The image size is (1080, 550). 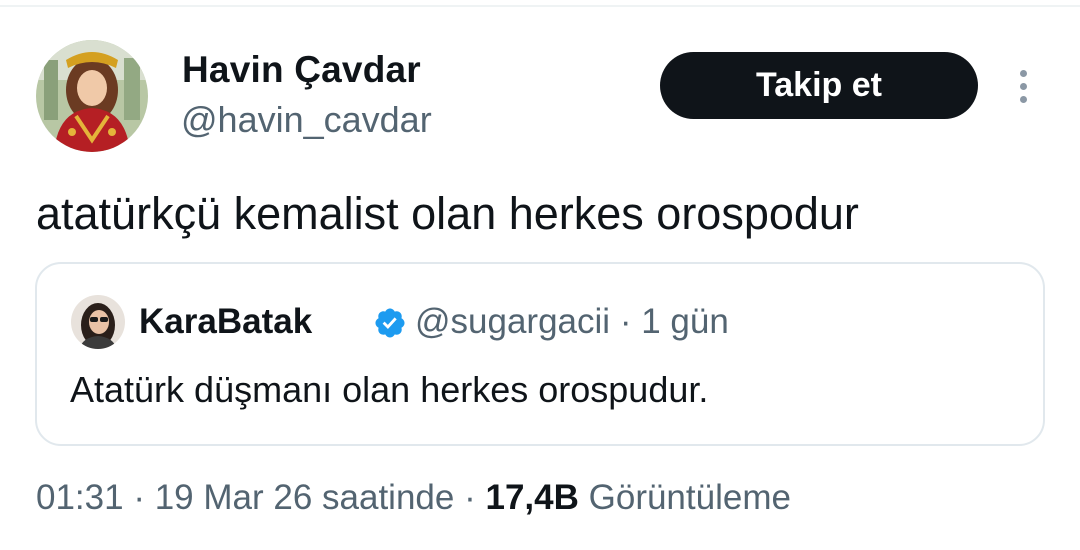 I want to click on more-vertical-icon, so click(x=1023, y=86).